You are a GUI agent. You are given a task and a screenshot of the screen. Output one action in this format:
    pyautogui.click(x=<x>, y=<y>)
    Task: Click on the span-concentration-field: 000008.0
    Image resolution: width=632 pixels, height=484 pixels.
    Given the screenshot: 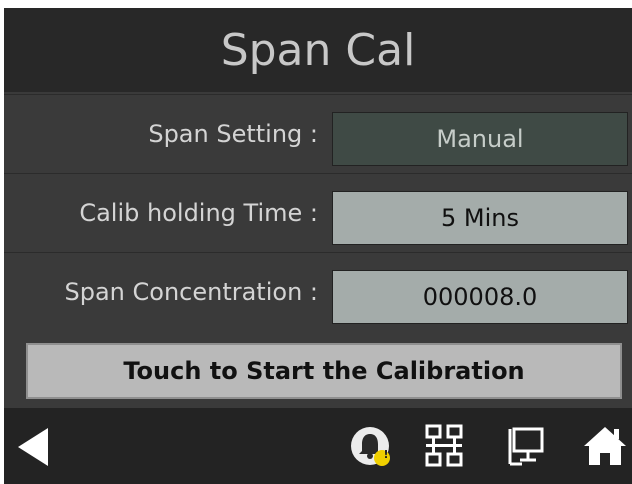 What is the action you would take?
    pyautogui.click(x=480, y=297)
    